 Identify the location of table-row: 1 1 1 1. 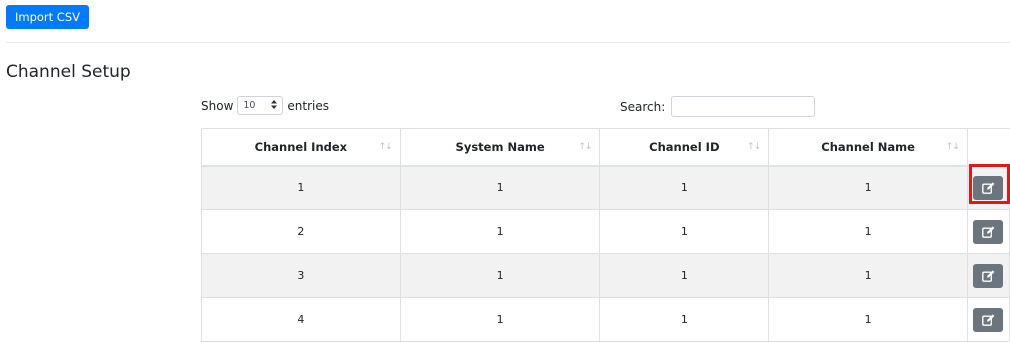
(605, 187).